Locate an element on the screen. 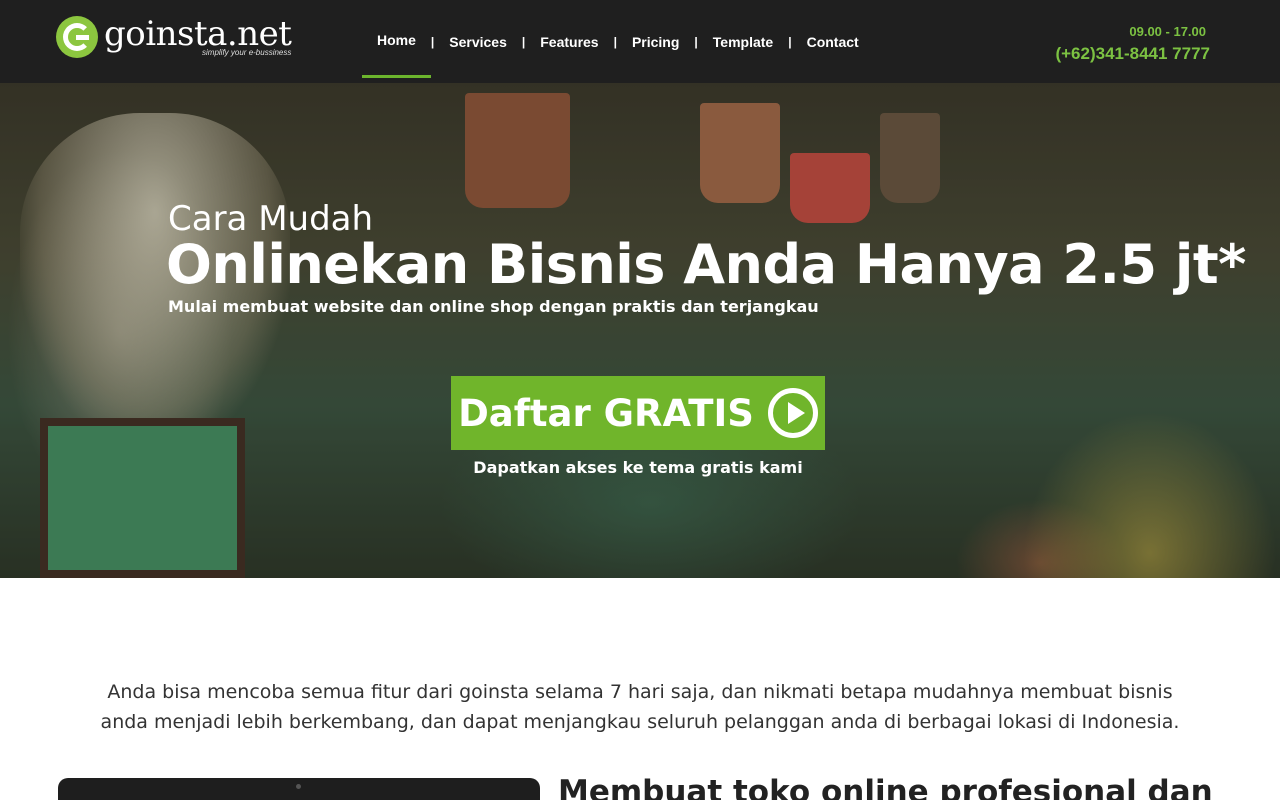 The width and height of the screenshot is (1280, 800). phone-number: (+62)341-8441 7777 is located at coordinates (1132, 54).